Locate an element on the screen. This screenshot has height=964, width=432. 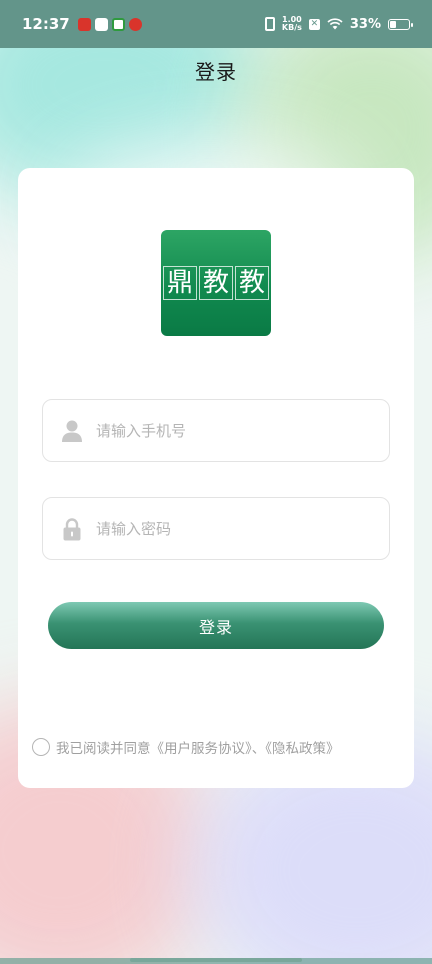
wifi-icon is located at coordinates (335, 24).